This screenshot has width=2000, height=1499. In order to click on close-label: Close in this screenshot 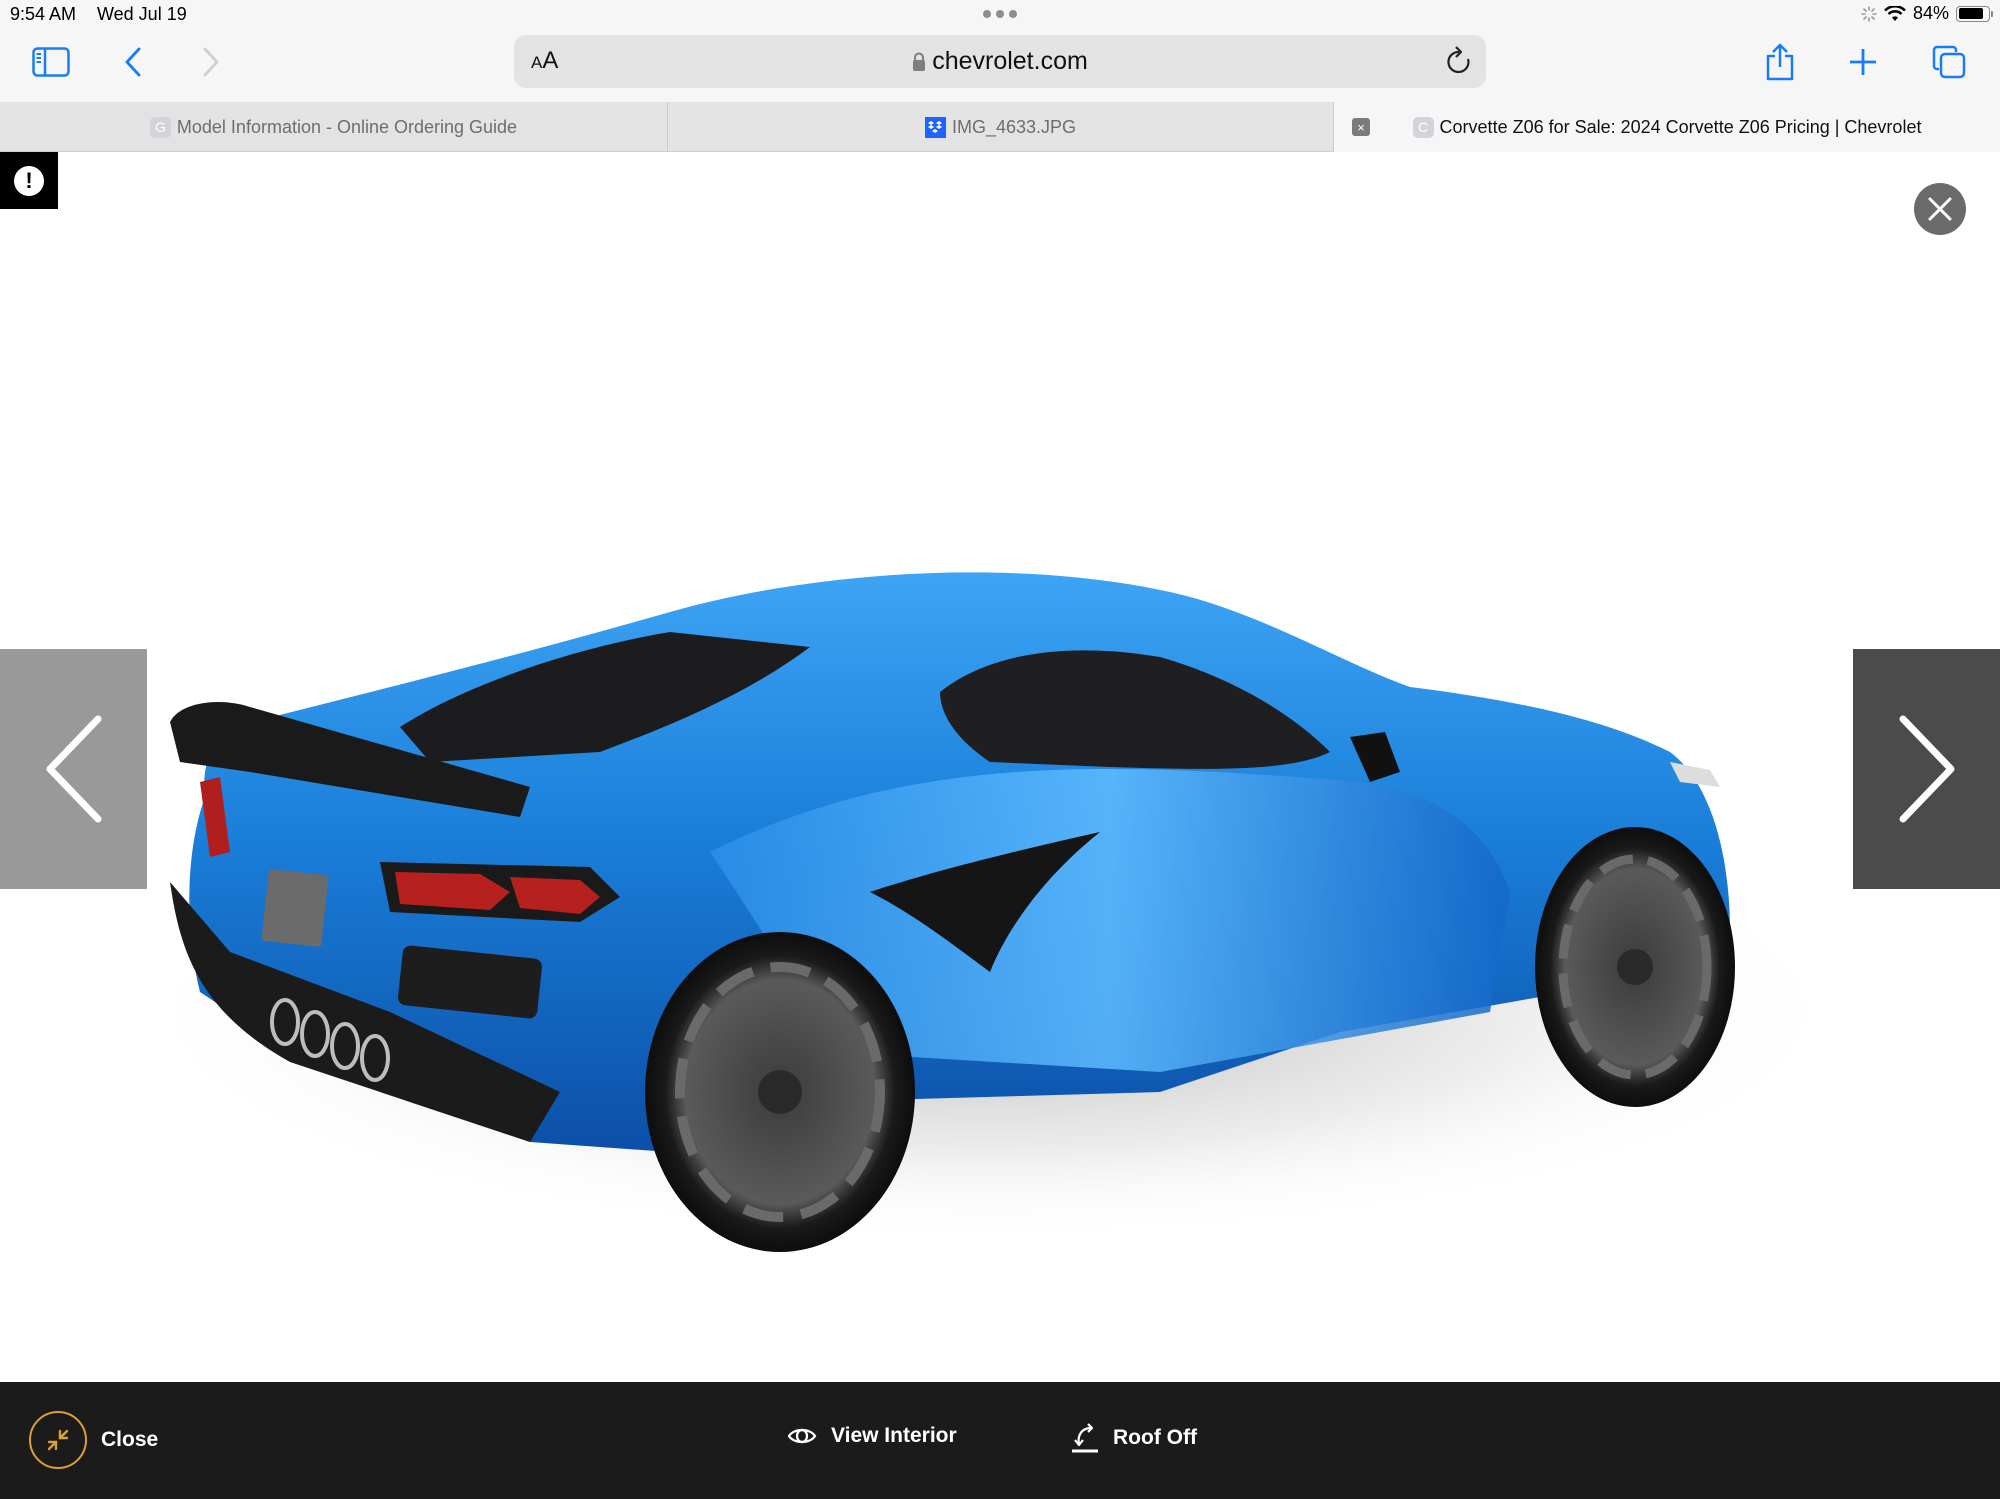, I will do `click(130, 1439)`.